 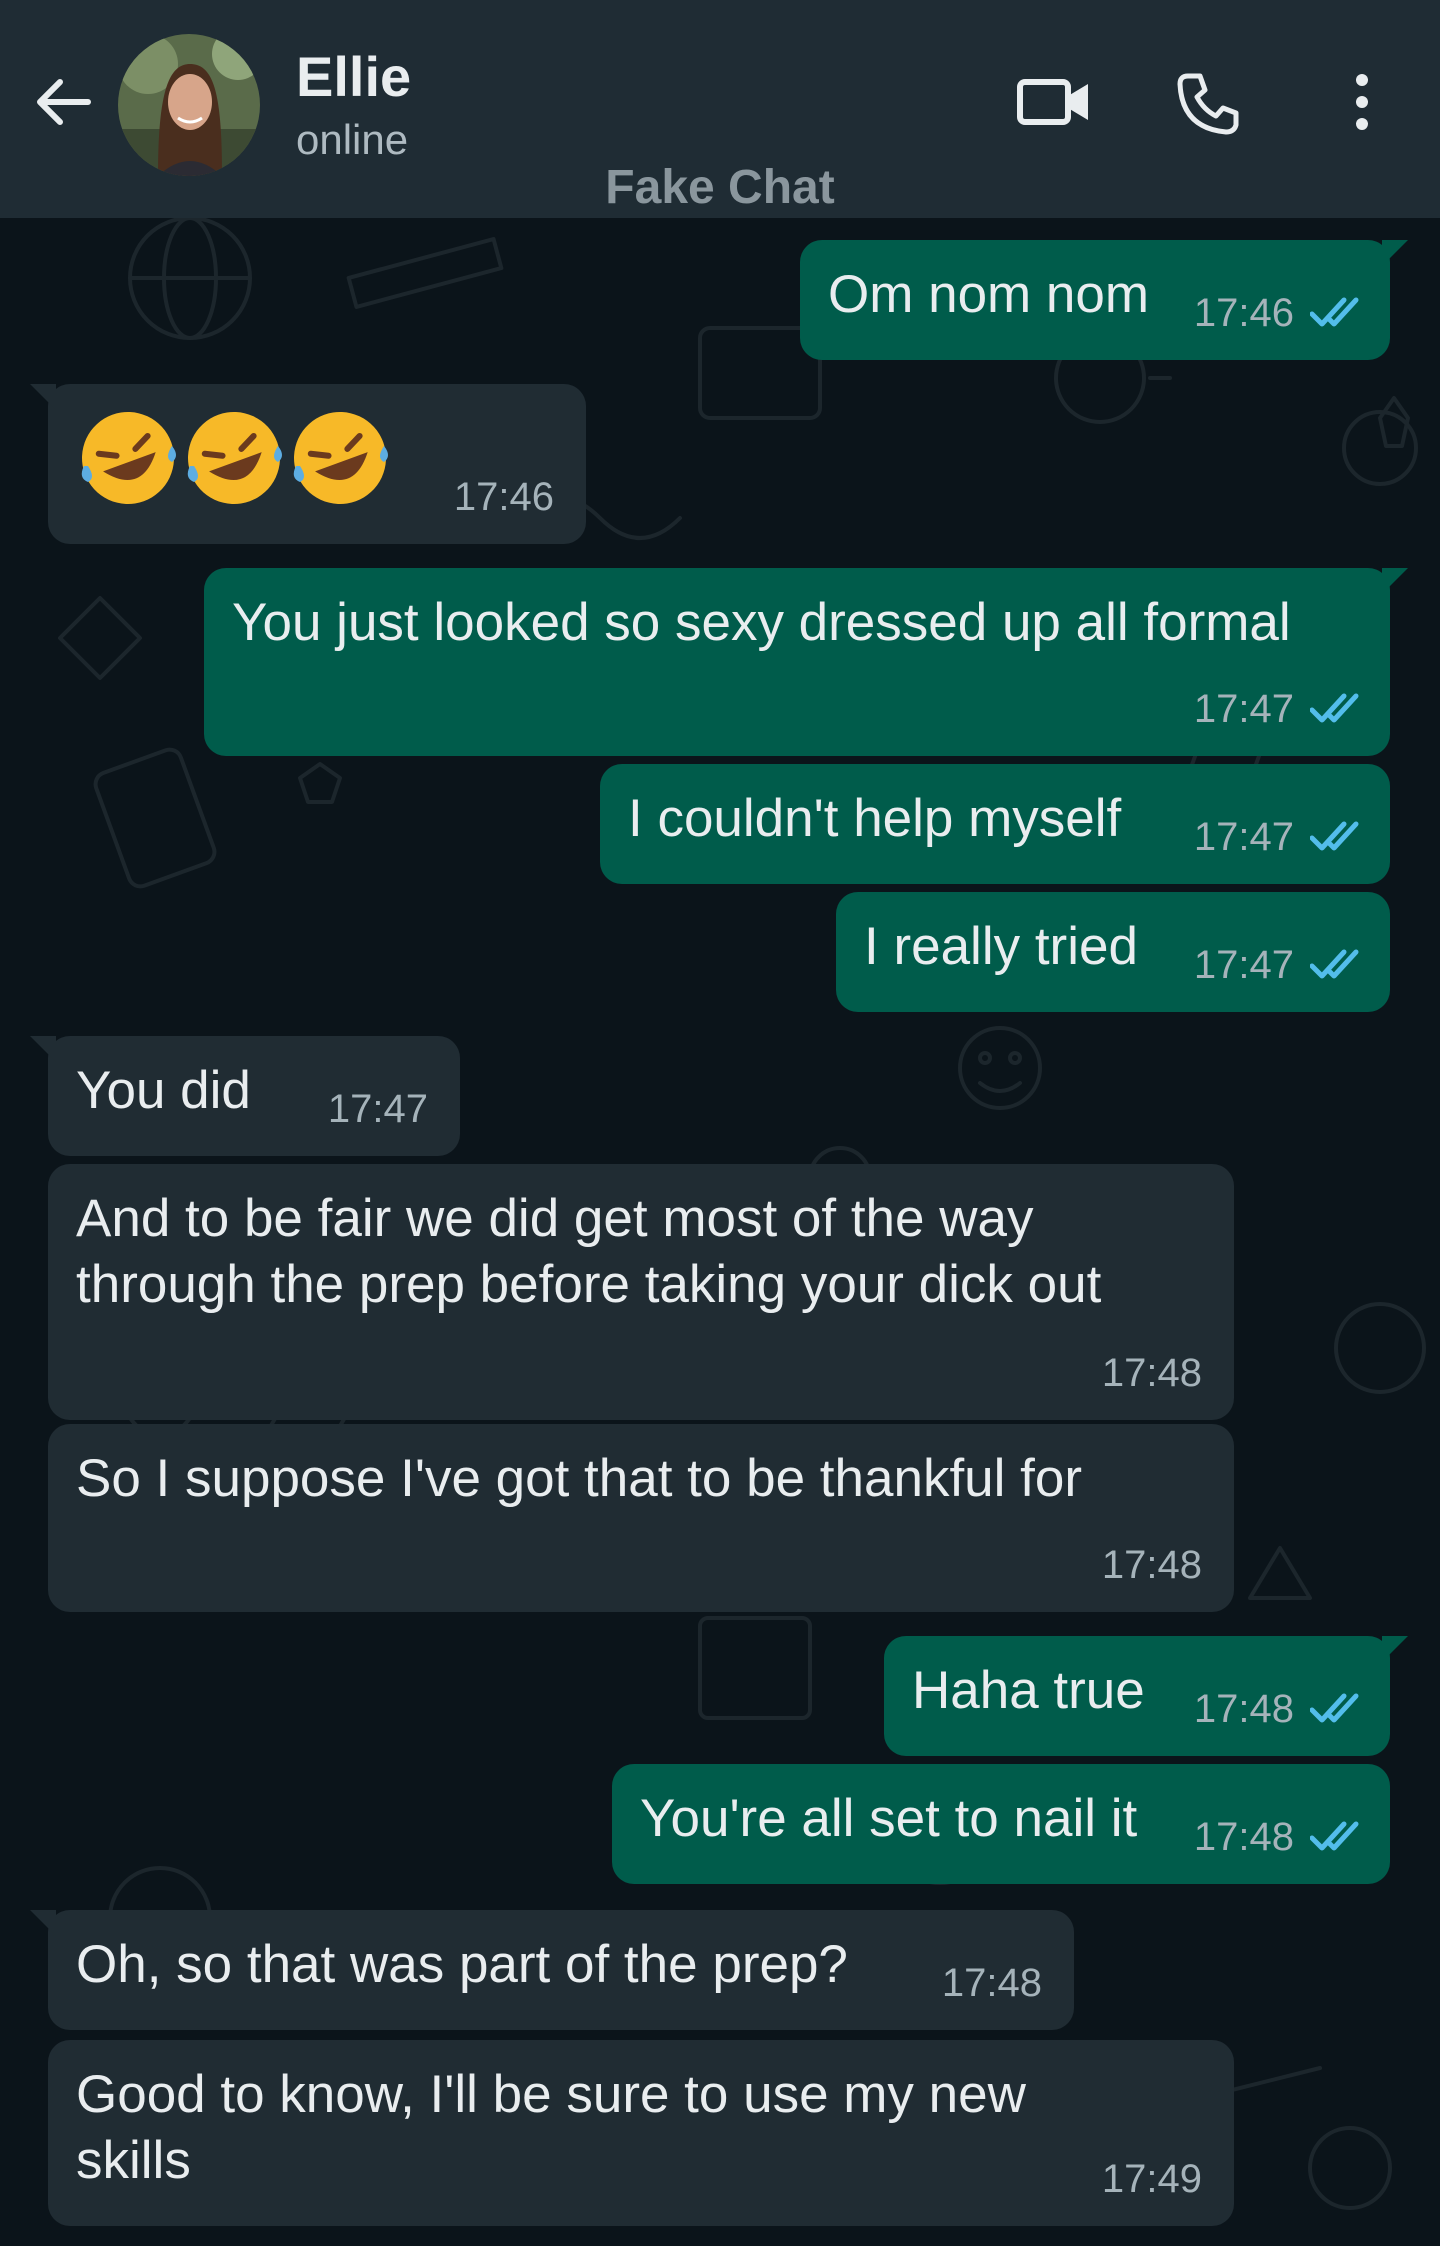 I want to click on message-text: You did, so click(x=163, y=1090).